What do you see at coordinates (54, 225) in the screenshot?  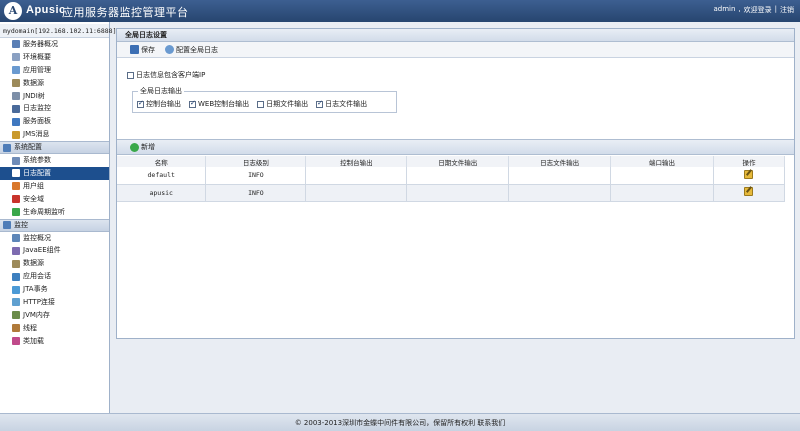 I see `section-monitor: 监控` at bounding box center [54, 225].